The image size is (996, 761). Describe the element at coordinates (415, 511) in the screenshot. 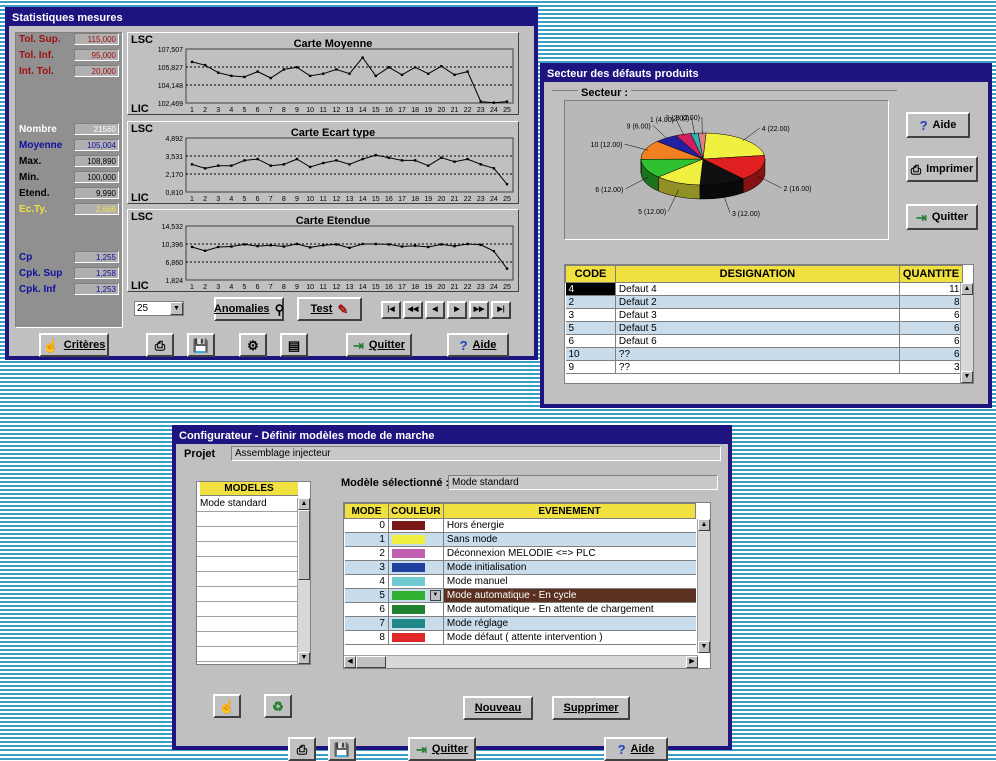

I see `column-header: COULEUR` at that location.